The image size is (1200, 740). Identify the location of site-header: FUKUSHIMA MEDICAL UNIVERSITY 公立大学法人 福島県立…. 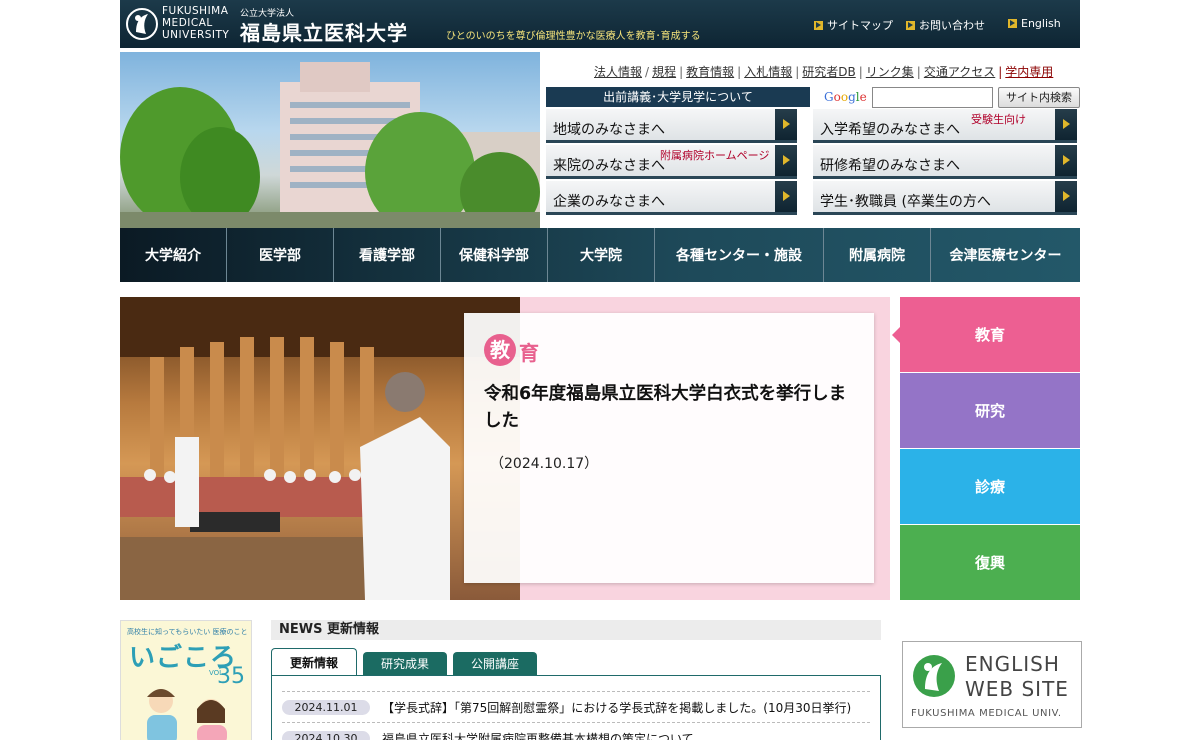
(600, 24).